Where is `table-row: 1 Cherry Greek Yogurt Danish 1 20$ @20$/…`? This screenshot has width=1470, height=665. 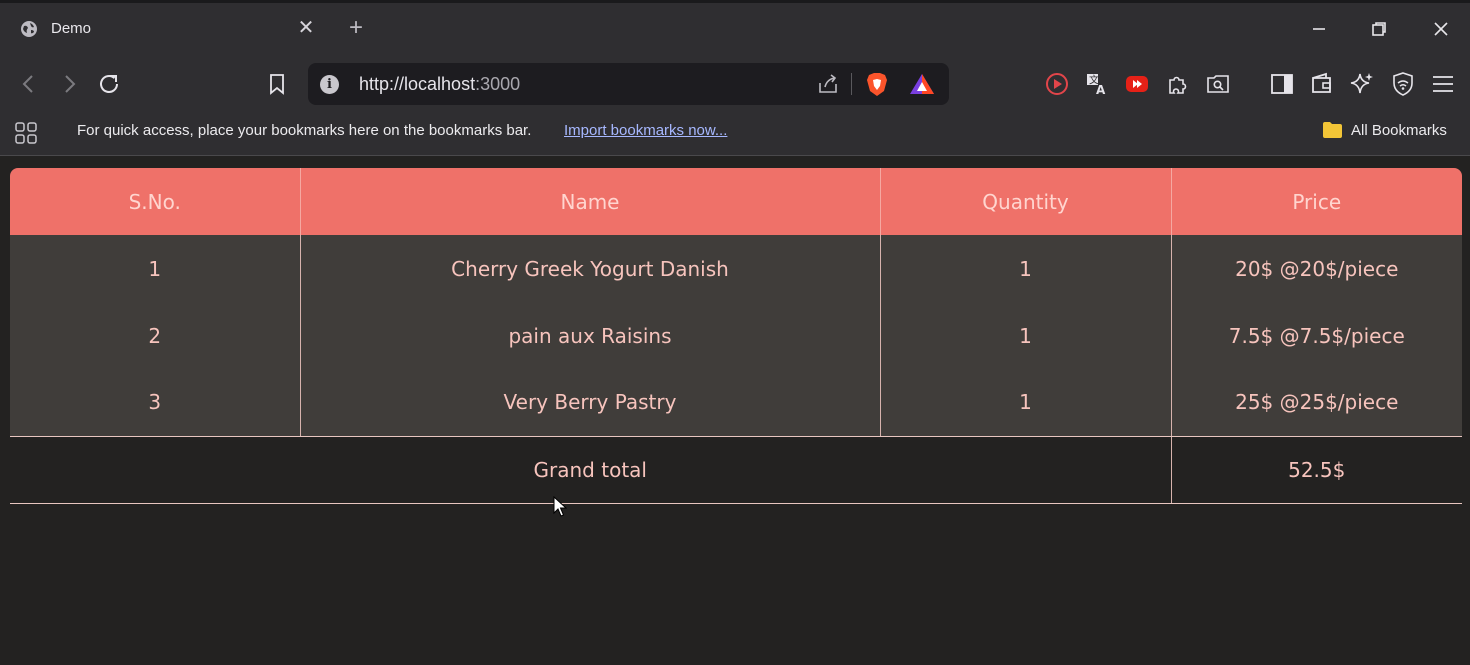 table-row: 1 Cherry Greek Yogurt Danish 1 20$ @20$/… is located at coordinates (736, 268).